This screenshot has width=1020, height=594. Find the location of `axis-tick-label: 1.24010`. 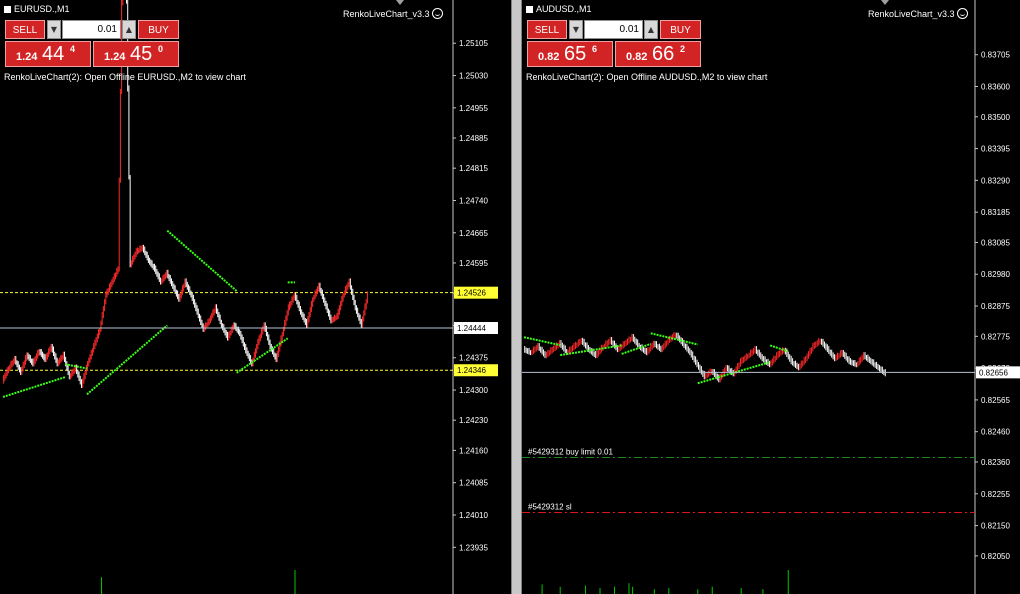

axis-tick-label: 1.24010 is located at coordinates (473, 515).